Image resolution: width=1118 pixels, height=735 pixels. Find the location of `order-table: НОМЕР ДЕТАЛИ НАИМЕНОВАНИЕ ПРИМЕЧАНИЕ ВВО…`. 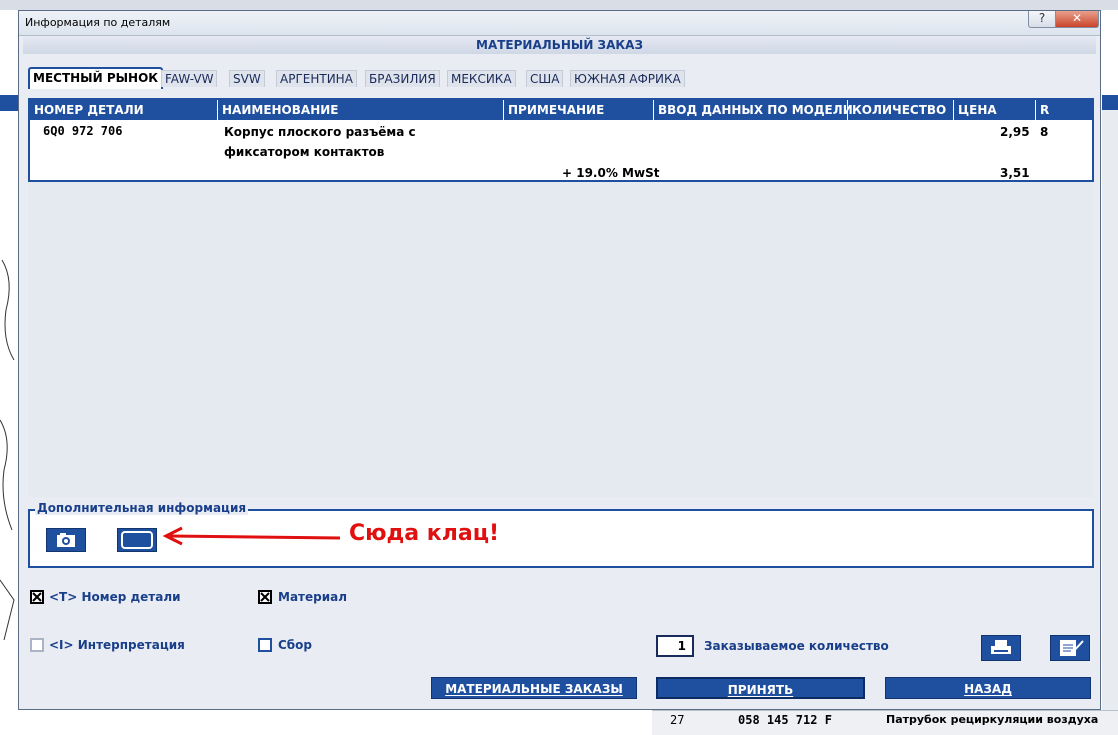

order-table: НОМЕР ДЕТАЛИ НАИМЕНОВАНИЕ ПРИМЕЧАНИЕ ВВО… is located at coordinates (561, 140).